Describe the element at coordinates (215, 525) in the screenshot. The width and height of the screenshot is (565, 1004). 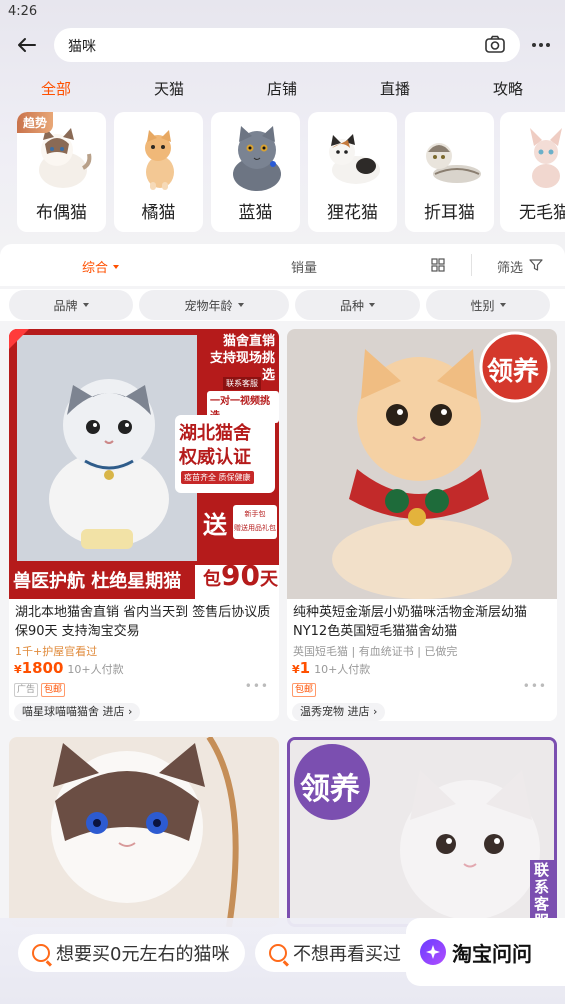
I see `gift-text: 送` at that location.